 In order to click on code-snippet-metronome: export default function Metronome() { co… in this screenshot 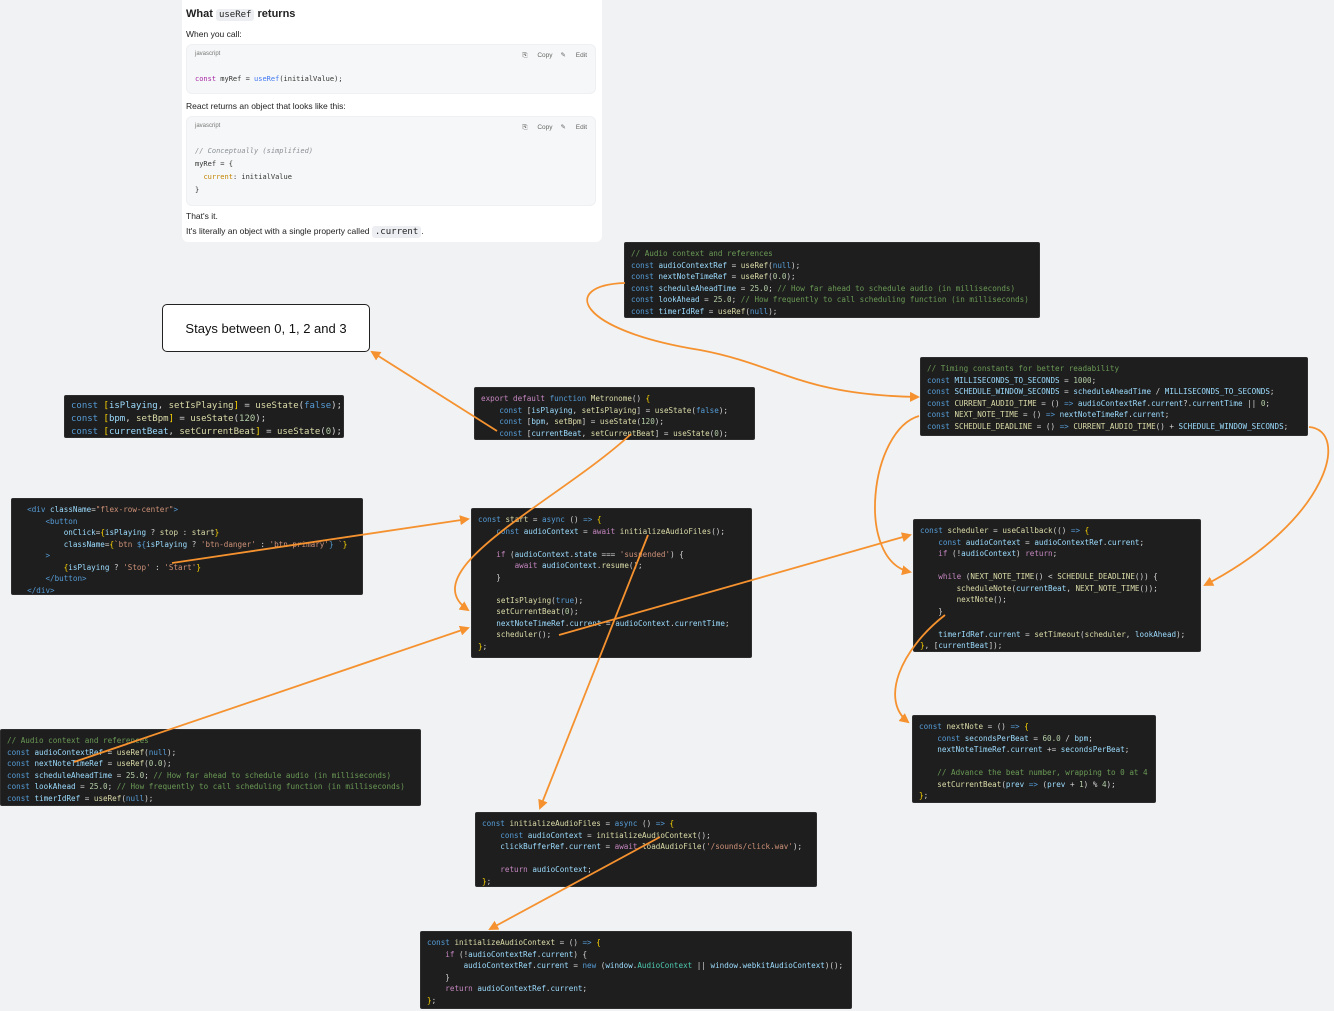, I will do `click(614, 413)`.